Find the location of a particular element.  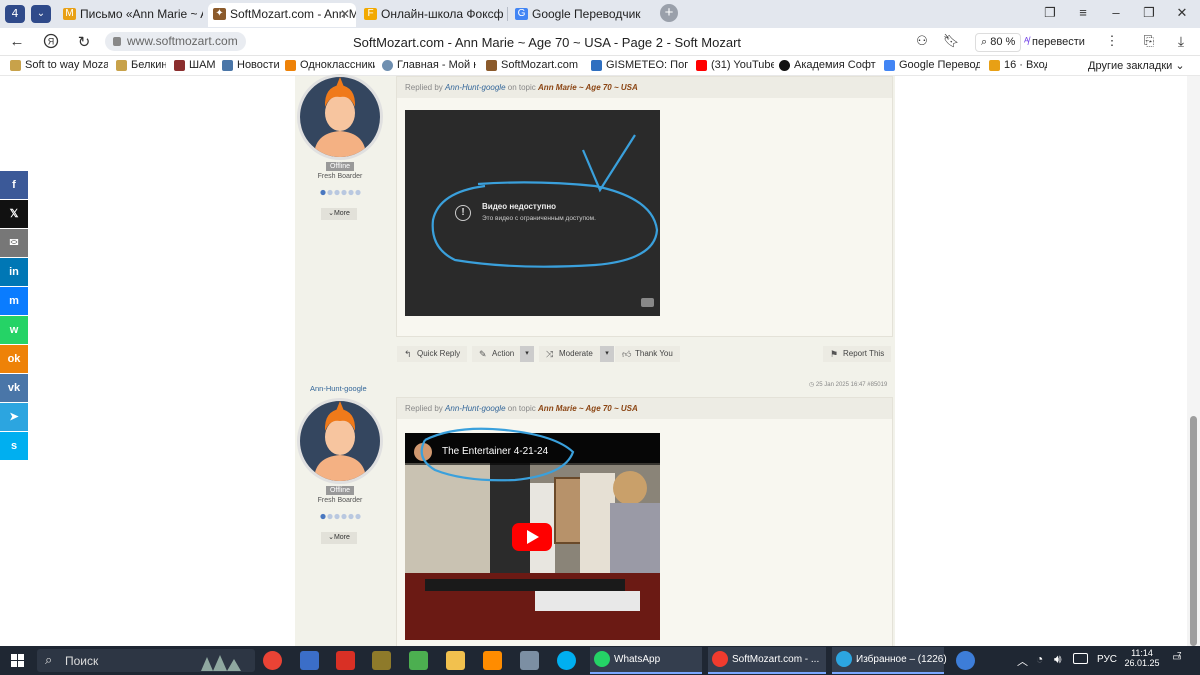

bookmark-item: Белкин is located at coordinates (141, 65).